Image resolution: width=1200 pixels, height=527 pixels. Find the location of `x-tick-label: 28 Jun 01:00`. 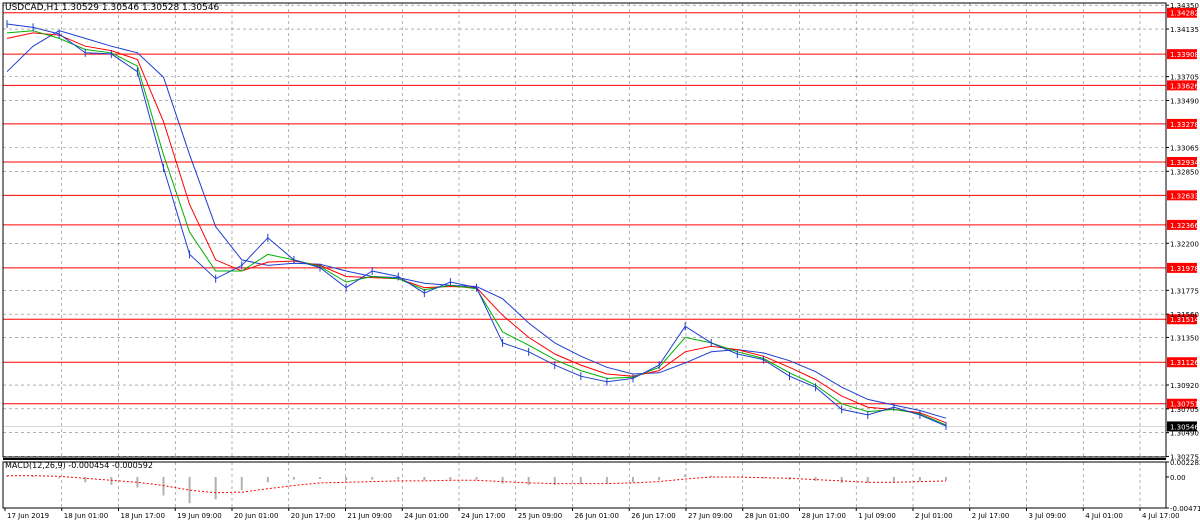

x-tick-label: 28 Jun 01:00 is located at coordinates (767, 516).